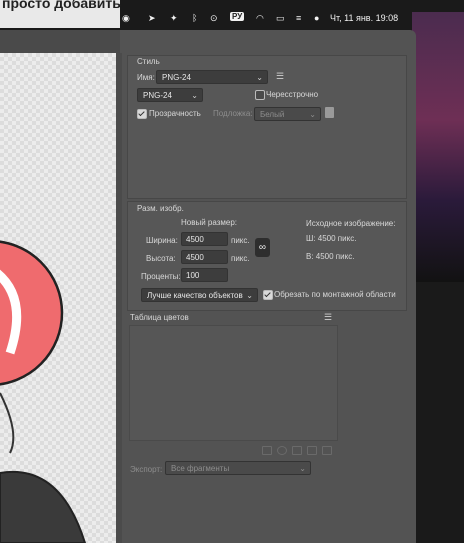 The height and width of the screenshot is (543, 464). Describe the element at coordinates (287, 114) in the screenshot. I see `matte-select: Белый ⌄` at that location.